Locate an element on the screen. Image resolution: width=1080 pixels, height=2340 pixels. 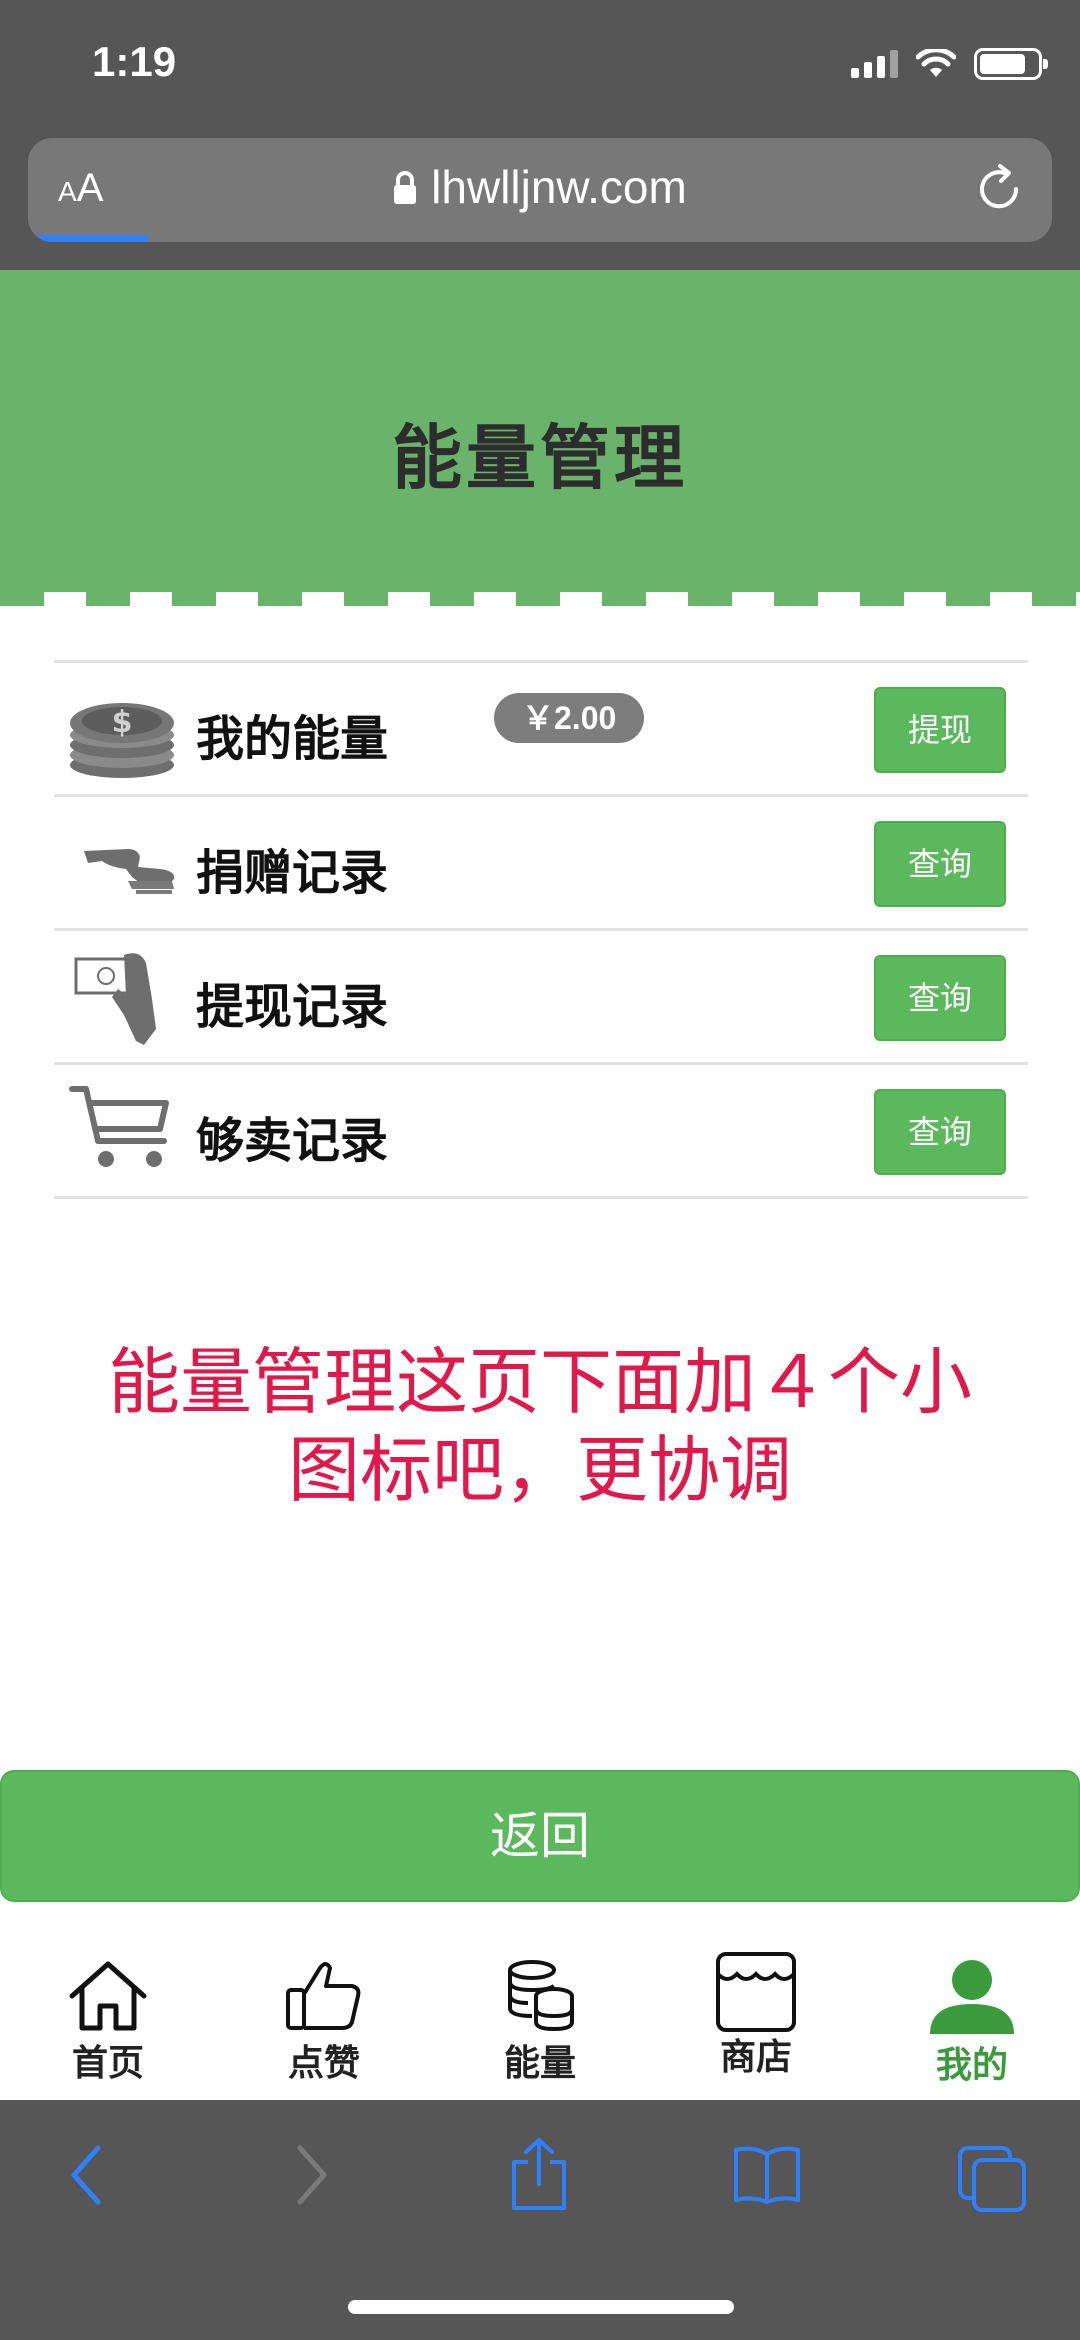
share-icon is located at coordinates (539, 2174).